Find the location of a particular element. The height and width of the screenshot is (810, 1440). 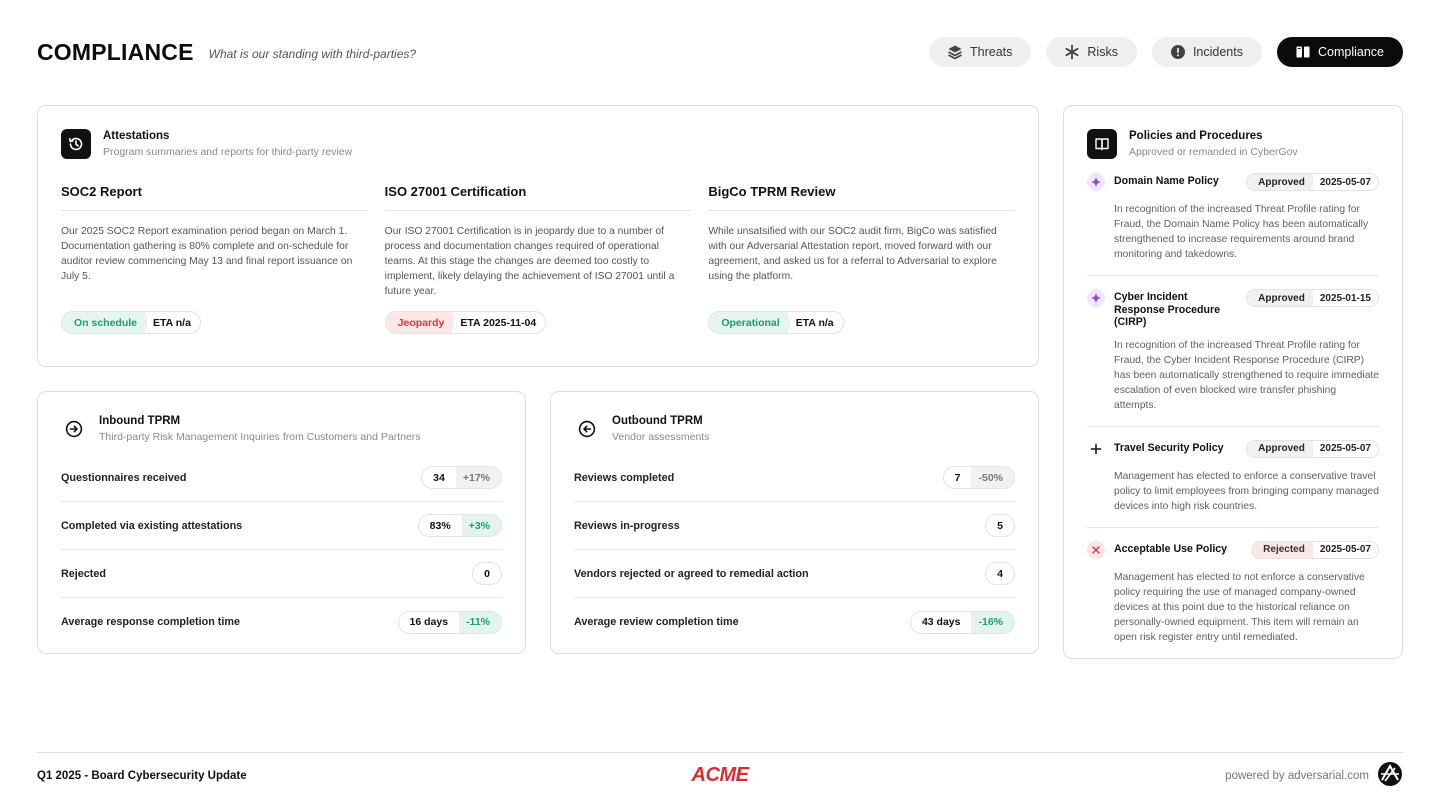

metric-label: Questionnaires received is located at coordinates (124, 477).